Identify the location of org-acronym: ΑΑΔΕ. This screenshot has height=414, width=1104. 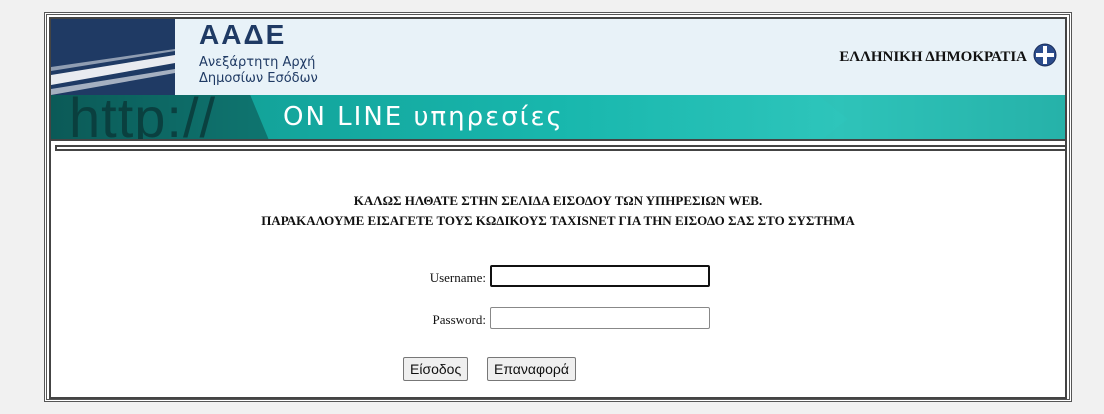
(243, 34).